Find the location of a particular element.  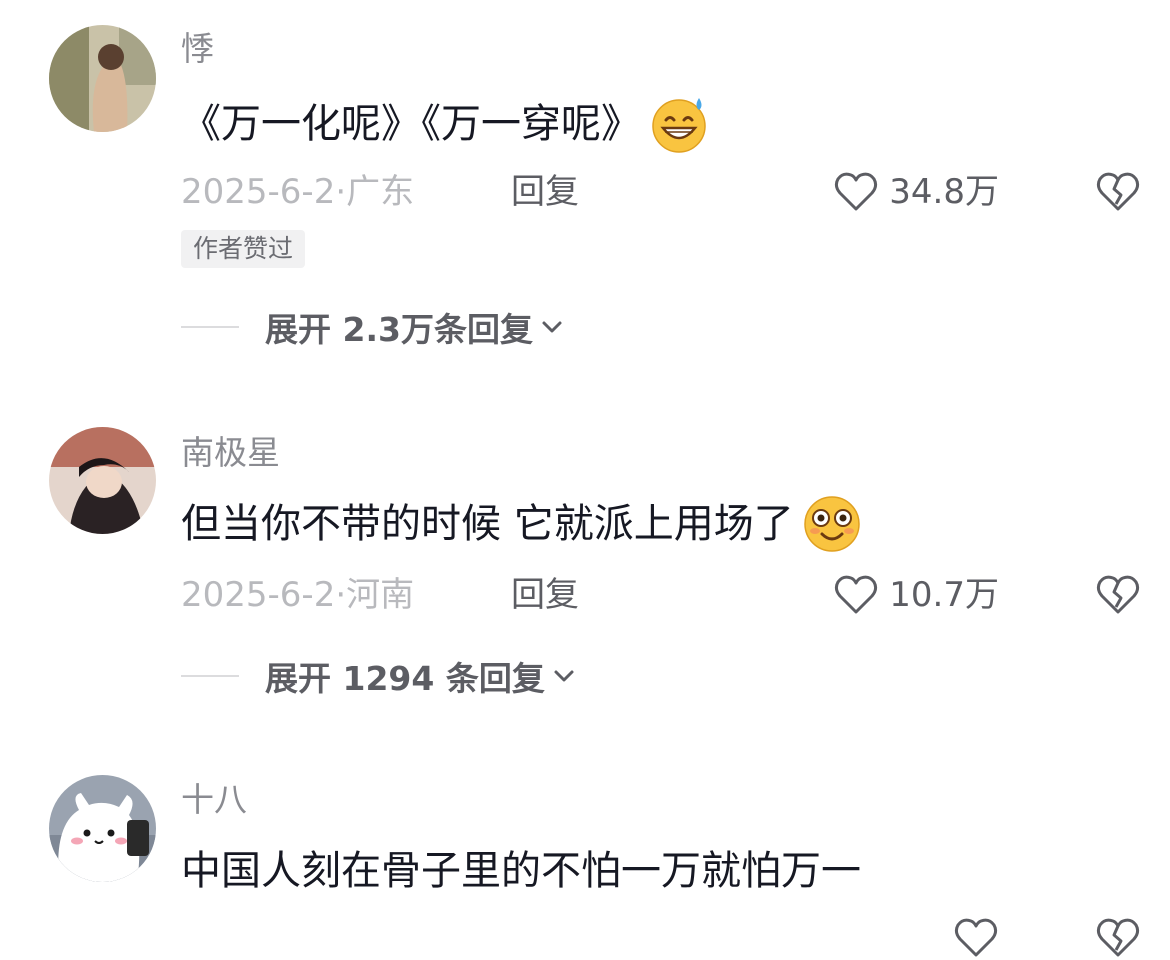

username: 十八 is located at coordinates (214, 800).